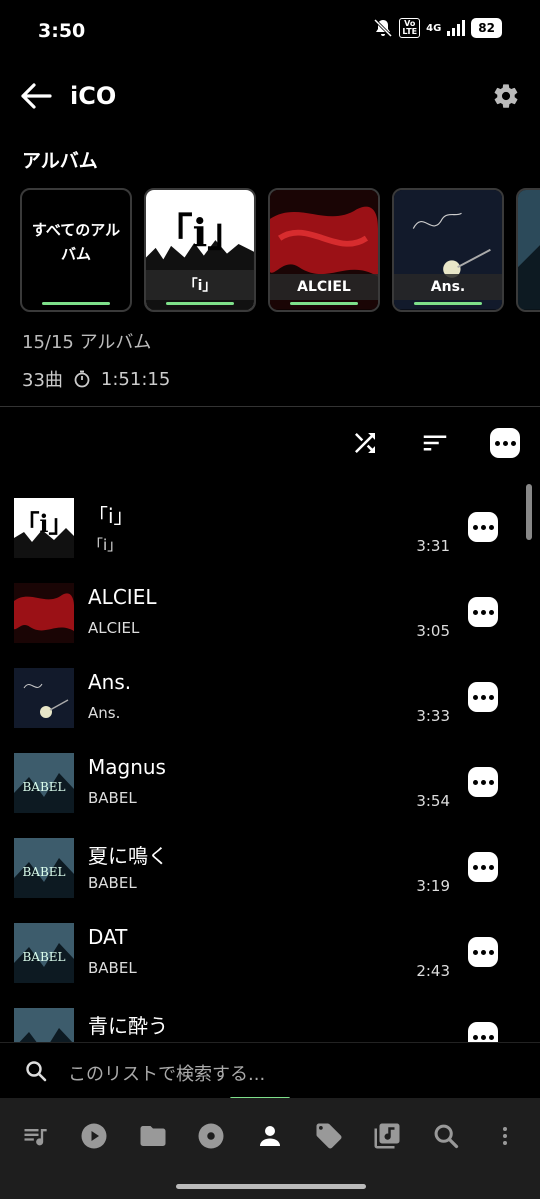  I want to click on nav-search, so click(446, 1136).